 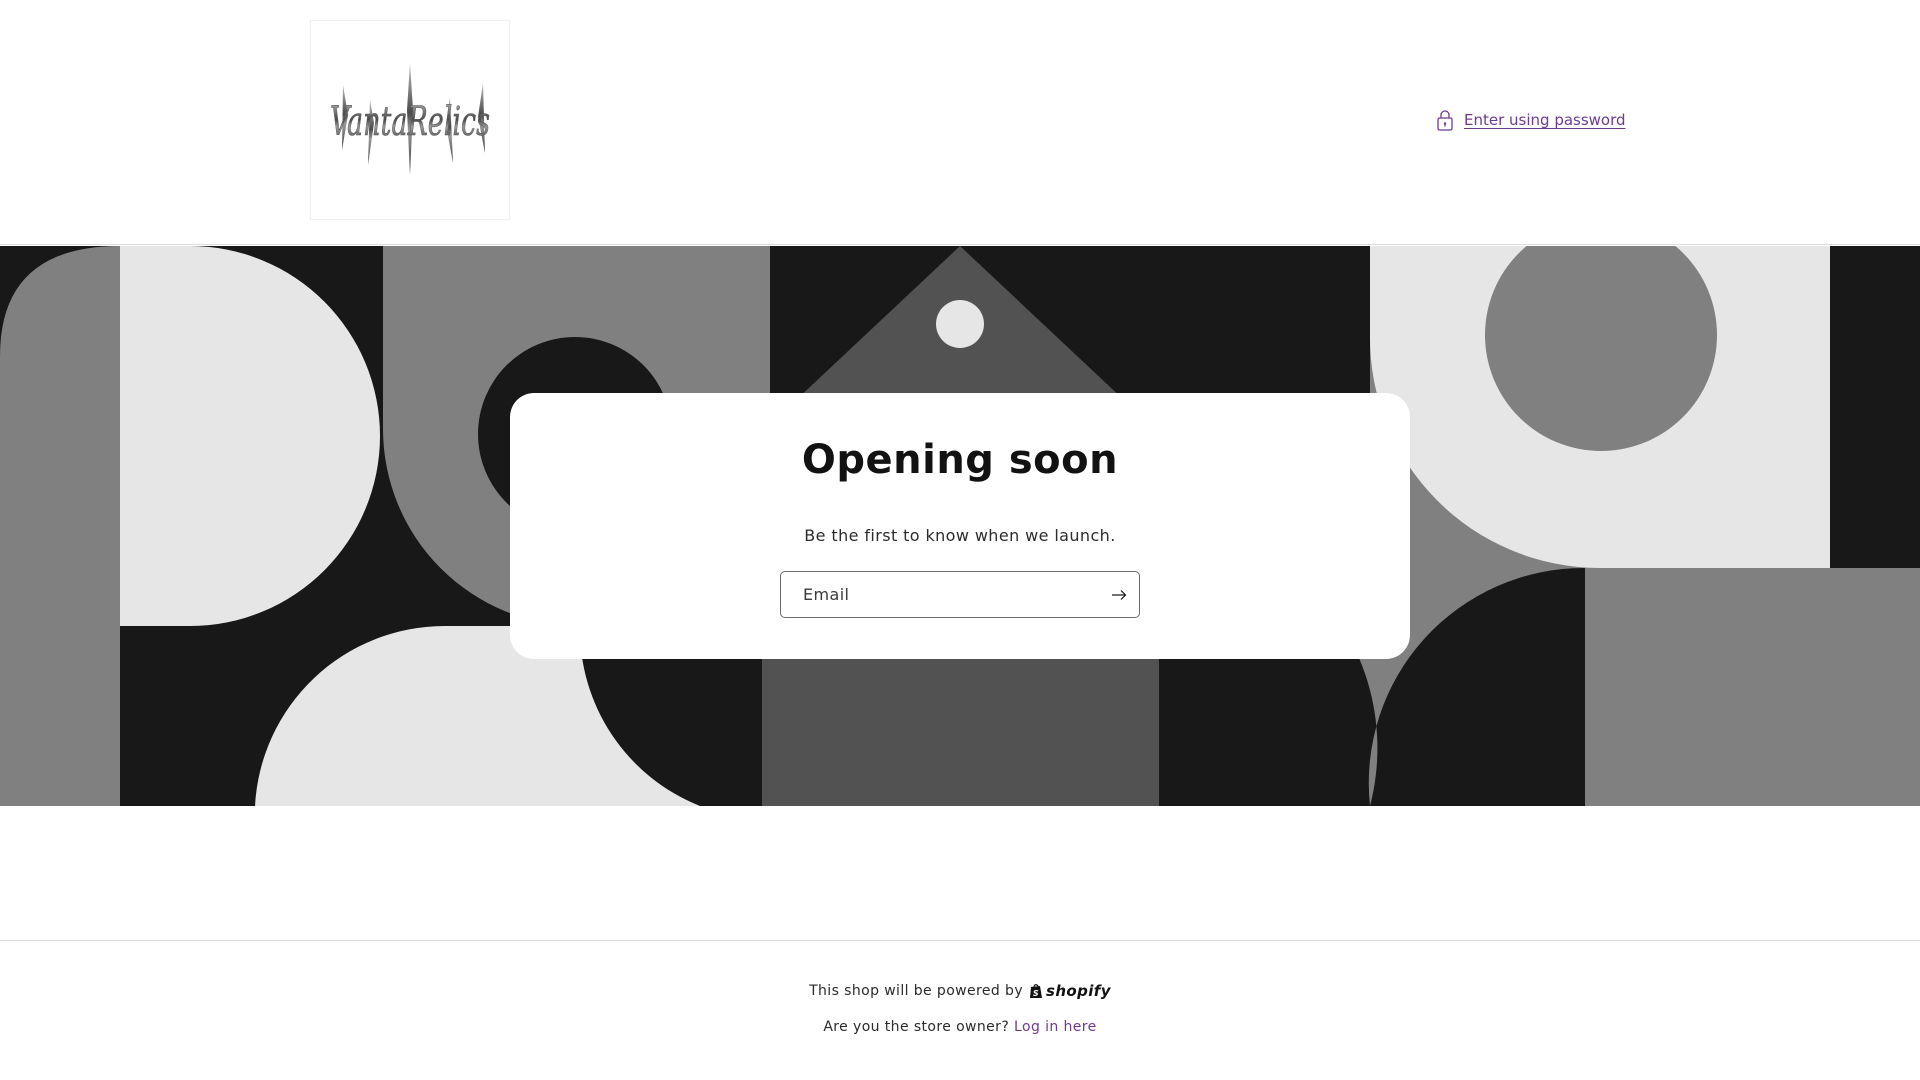 I want to click on arrow-right-icon, so click(x=1119, y=595).